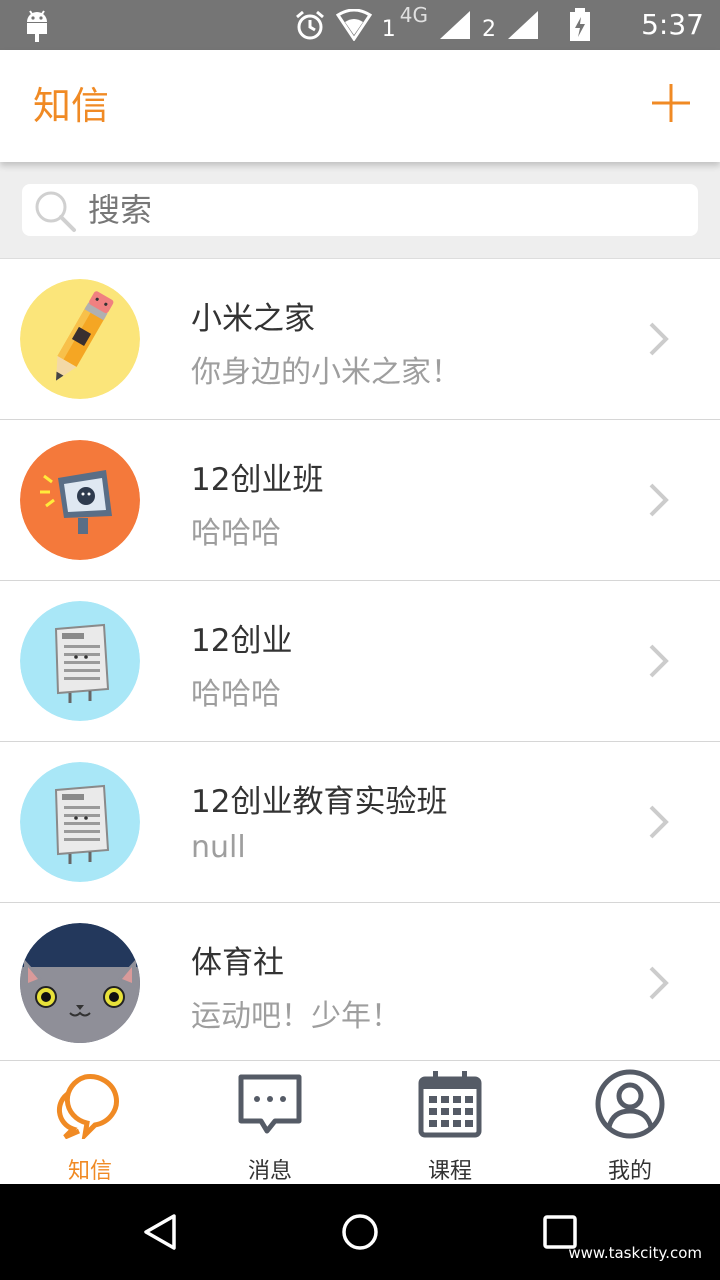 This screenshot has width=720, height=1280. I want to click on sim2-label: 2, so click(489, 29).